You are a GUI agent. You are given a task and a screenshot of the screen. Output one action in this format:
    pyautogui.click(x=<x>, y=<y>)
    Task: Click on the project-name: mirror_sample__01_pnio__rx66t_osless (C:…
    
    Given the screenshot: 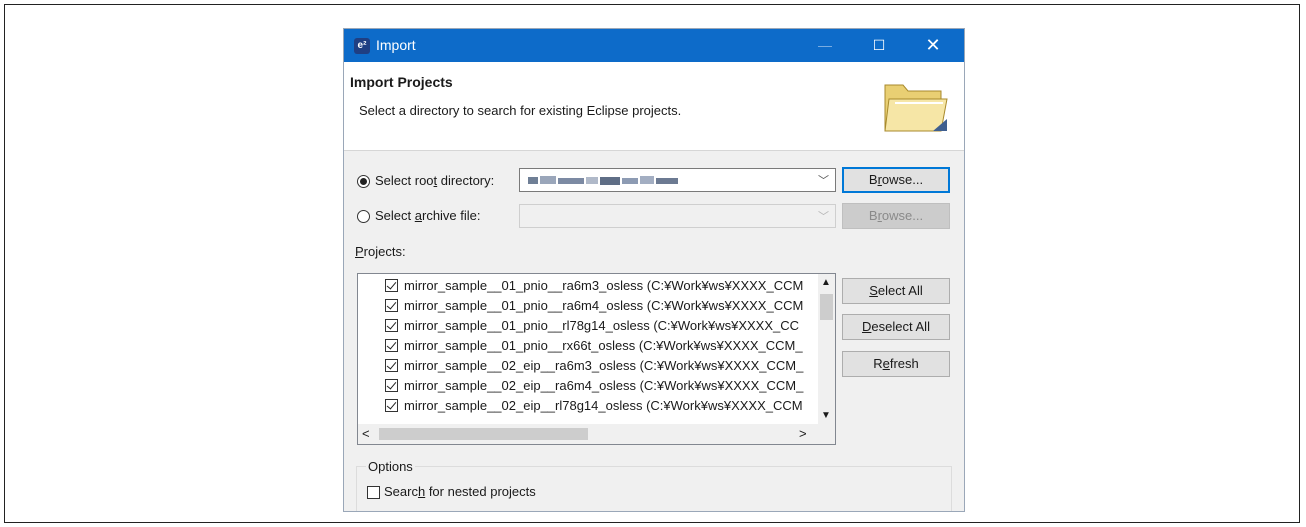 What is the action you would take?
    pyautogui.click(x=603, y=345)
    